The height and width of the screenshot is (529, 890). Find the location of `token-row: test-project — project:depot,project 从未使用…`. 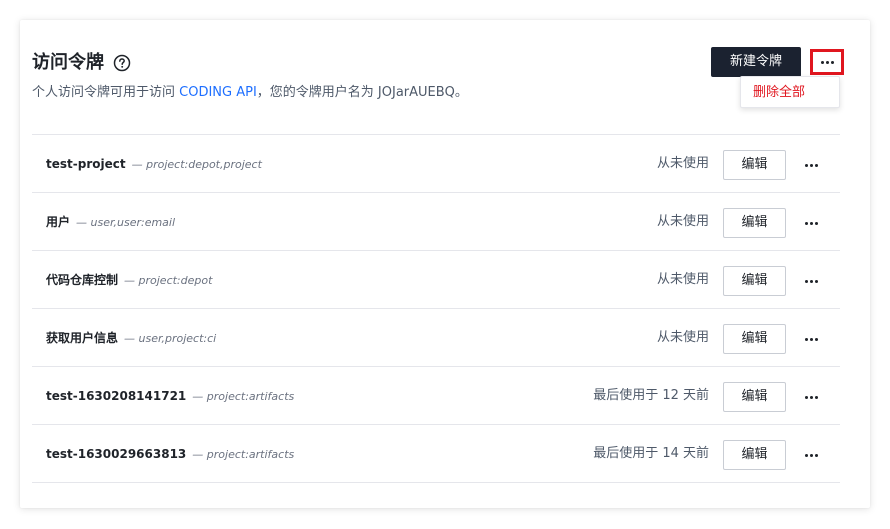

token-row: test-project — project:depot,project 从未使用… is located at coordinates (436, 163).